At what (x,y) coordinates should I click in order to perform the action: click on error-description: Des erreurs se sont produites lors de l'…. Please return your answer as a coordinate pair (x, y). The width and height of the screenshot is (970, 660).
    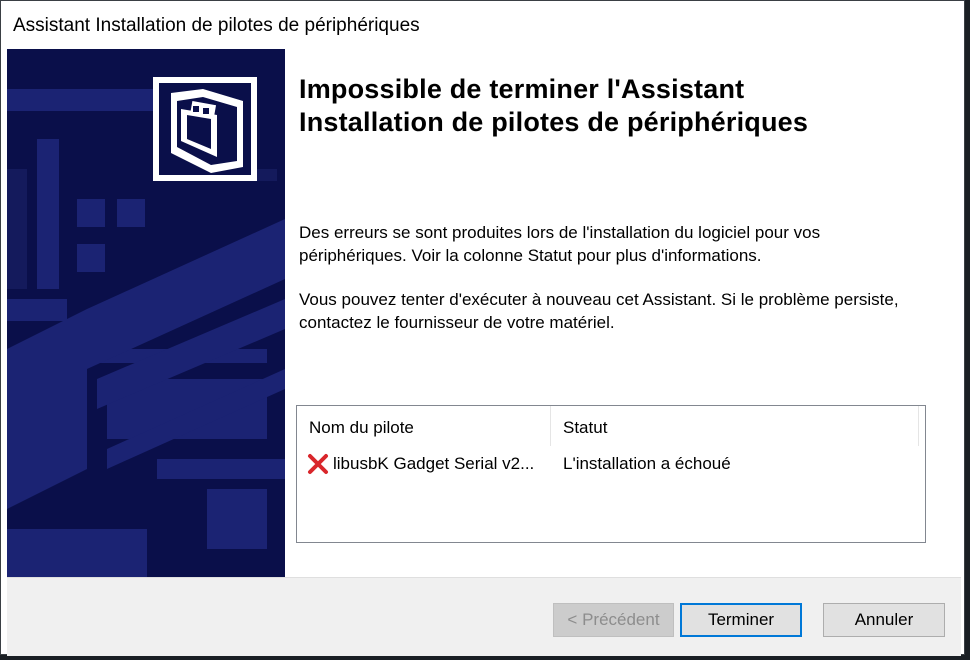
    Looking at the image, I should click on (560, 244).